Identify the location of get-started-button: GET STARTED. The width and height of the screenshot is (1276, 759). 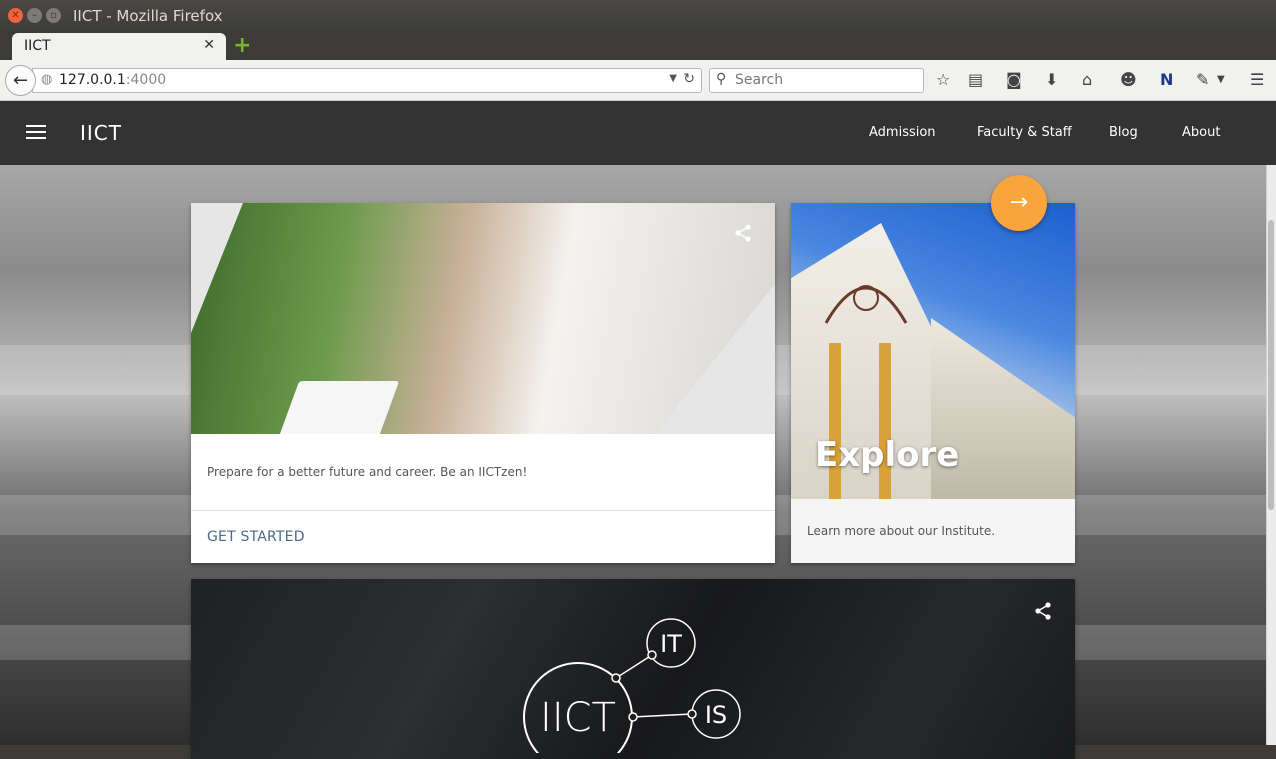
(256, 537).